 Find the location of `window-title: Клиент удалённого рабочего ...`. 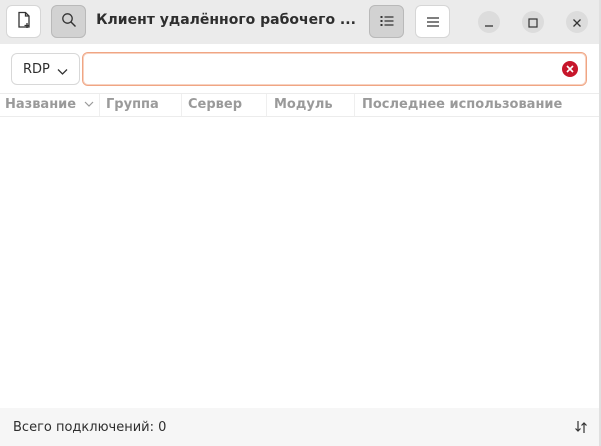

window-title: Клиент удалённого рабочего ... is located at coordinates (226, 20).